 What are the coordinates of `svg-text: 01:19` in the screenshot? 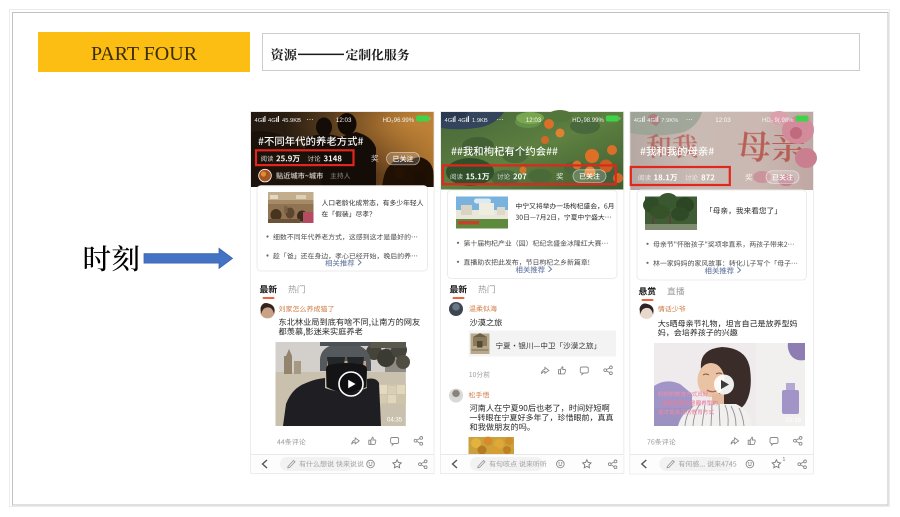 It's located at (794, 421).